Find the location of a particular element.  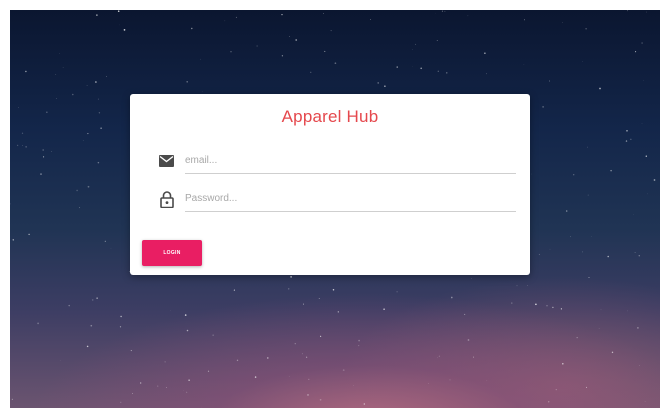

password-field-group is located at coordinates (337, 200).